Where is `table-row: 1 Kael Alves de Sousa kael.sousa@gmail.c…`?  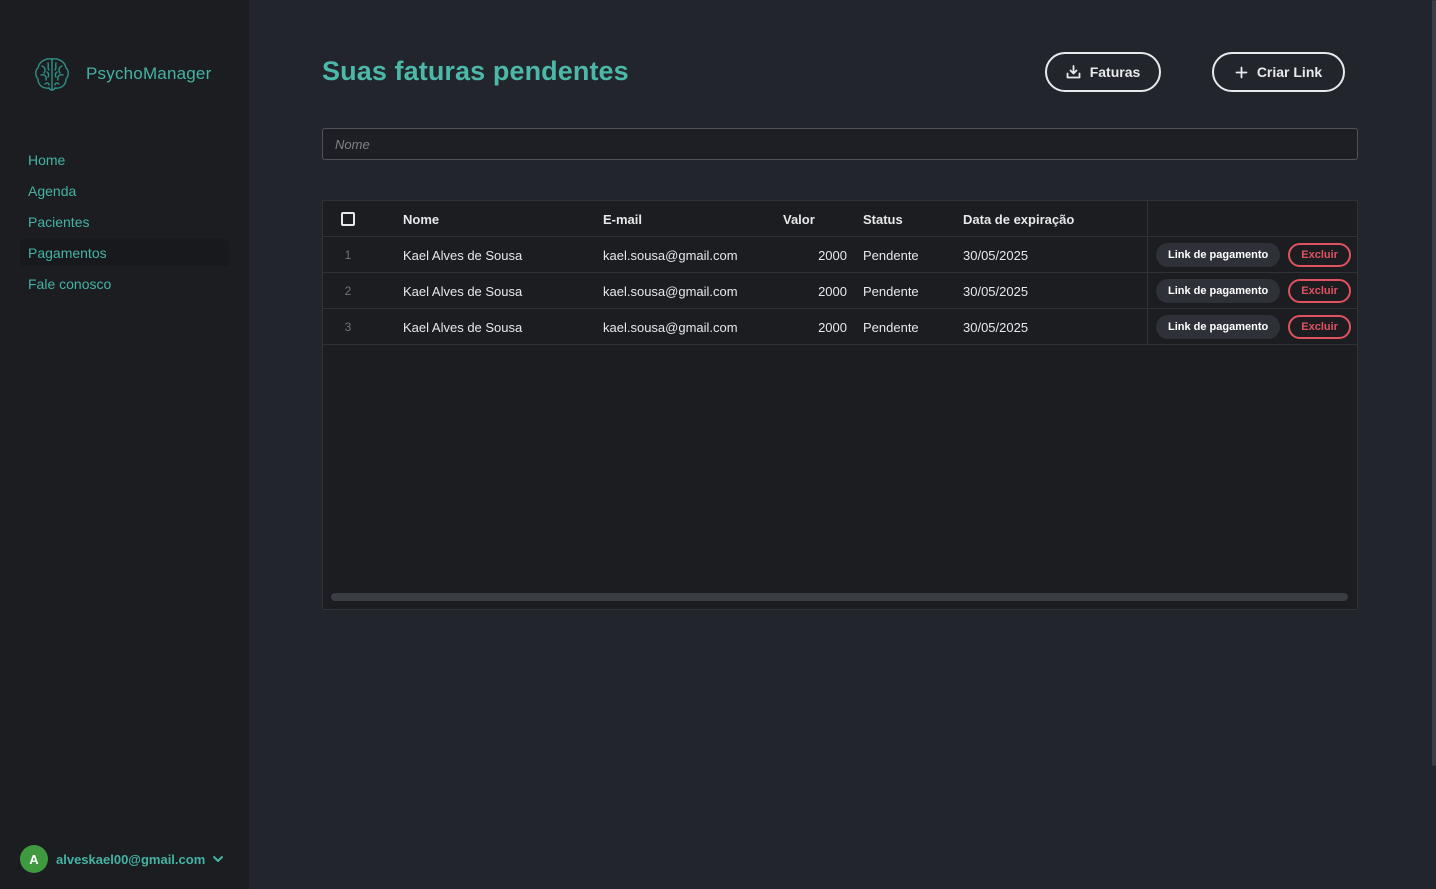 table-row: 1 Kael Alves de Sousa kael.sousa@gmail.c… is located at coordinates (840, 255).